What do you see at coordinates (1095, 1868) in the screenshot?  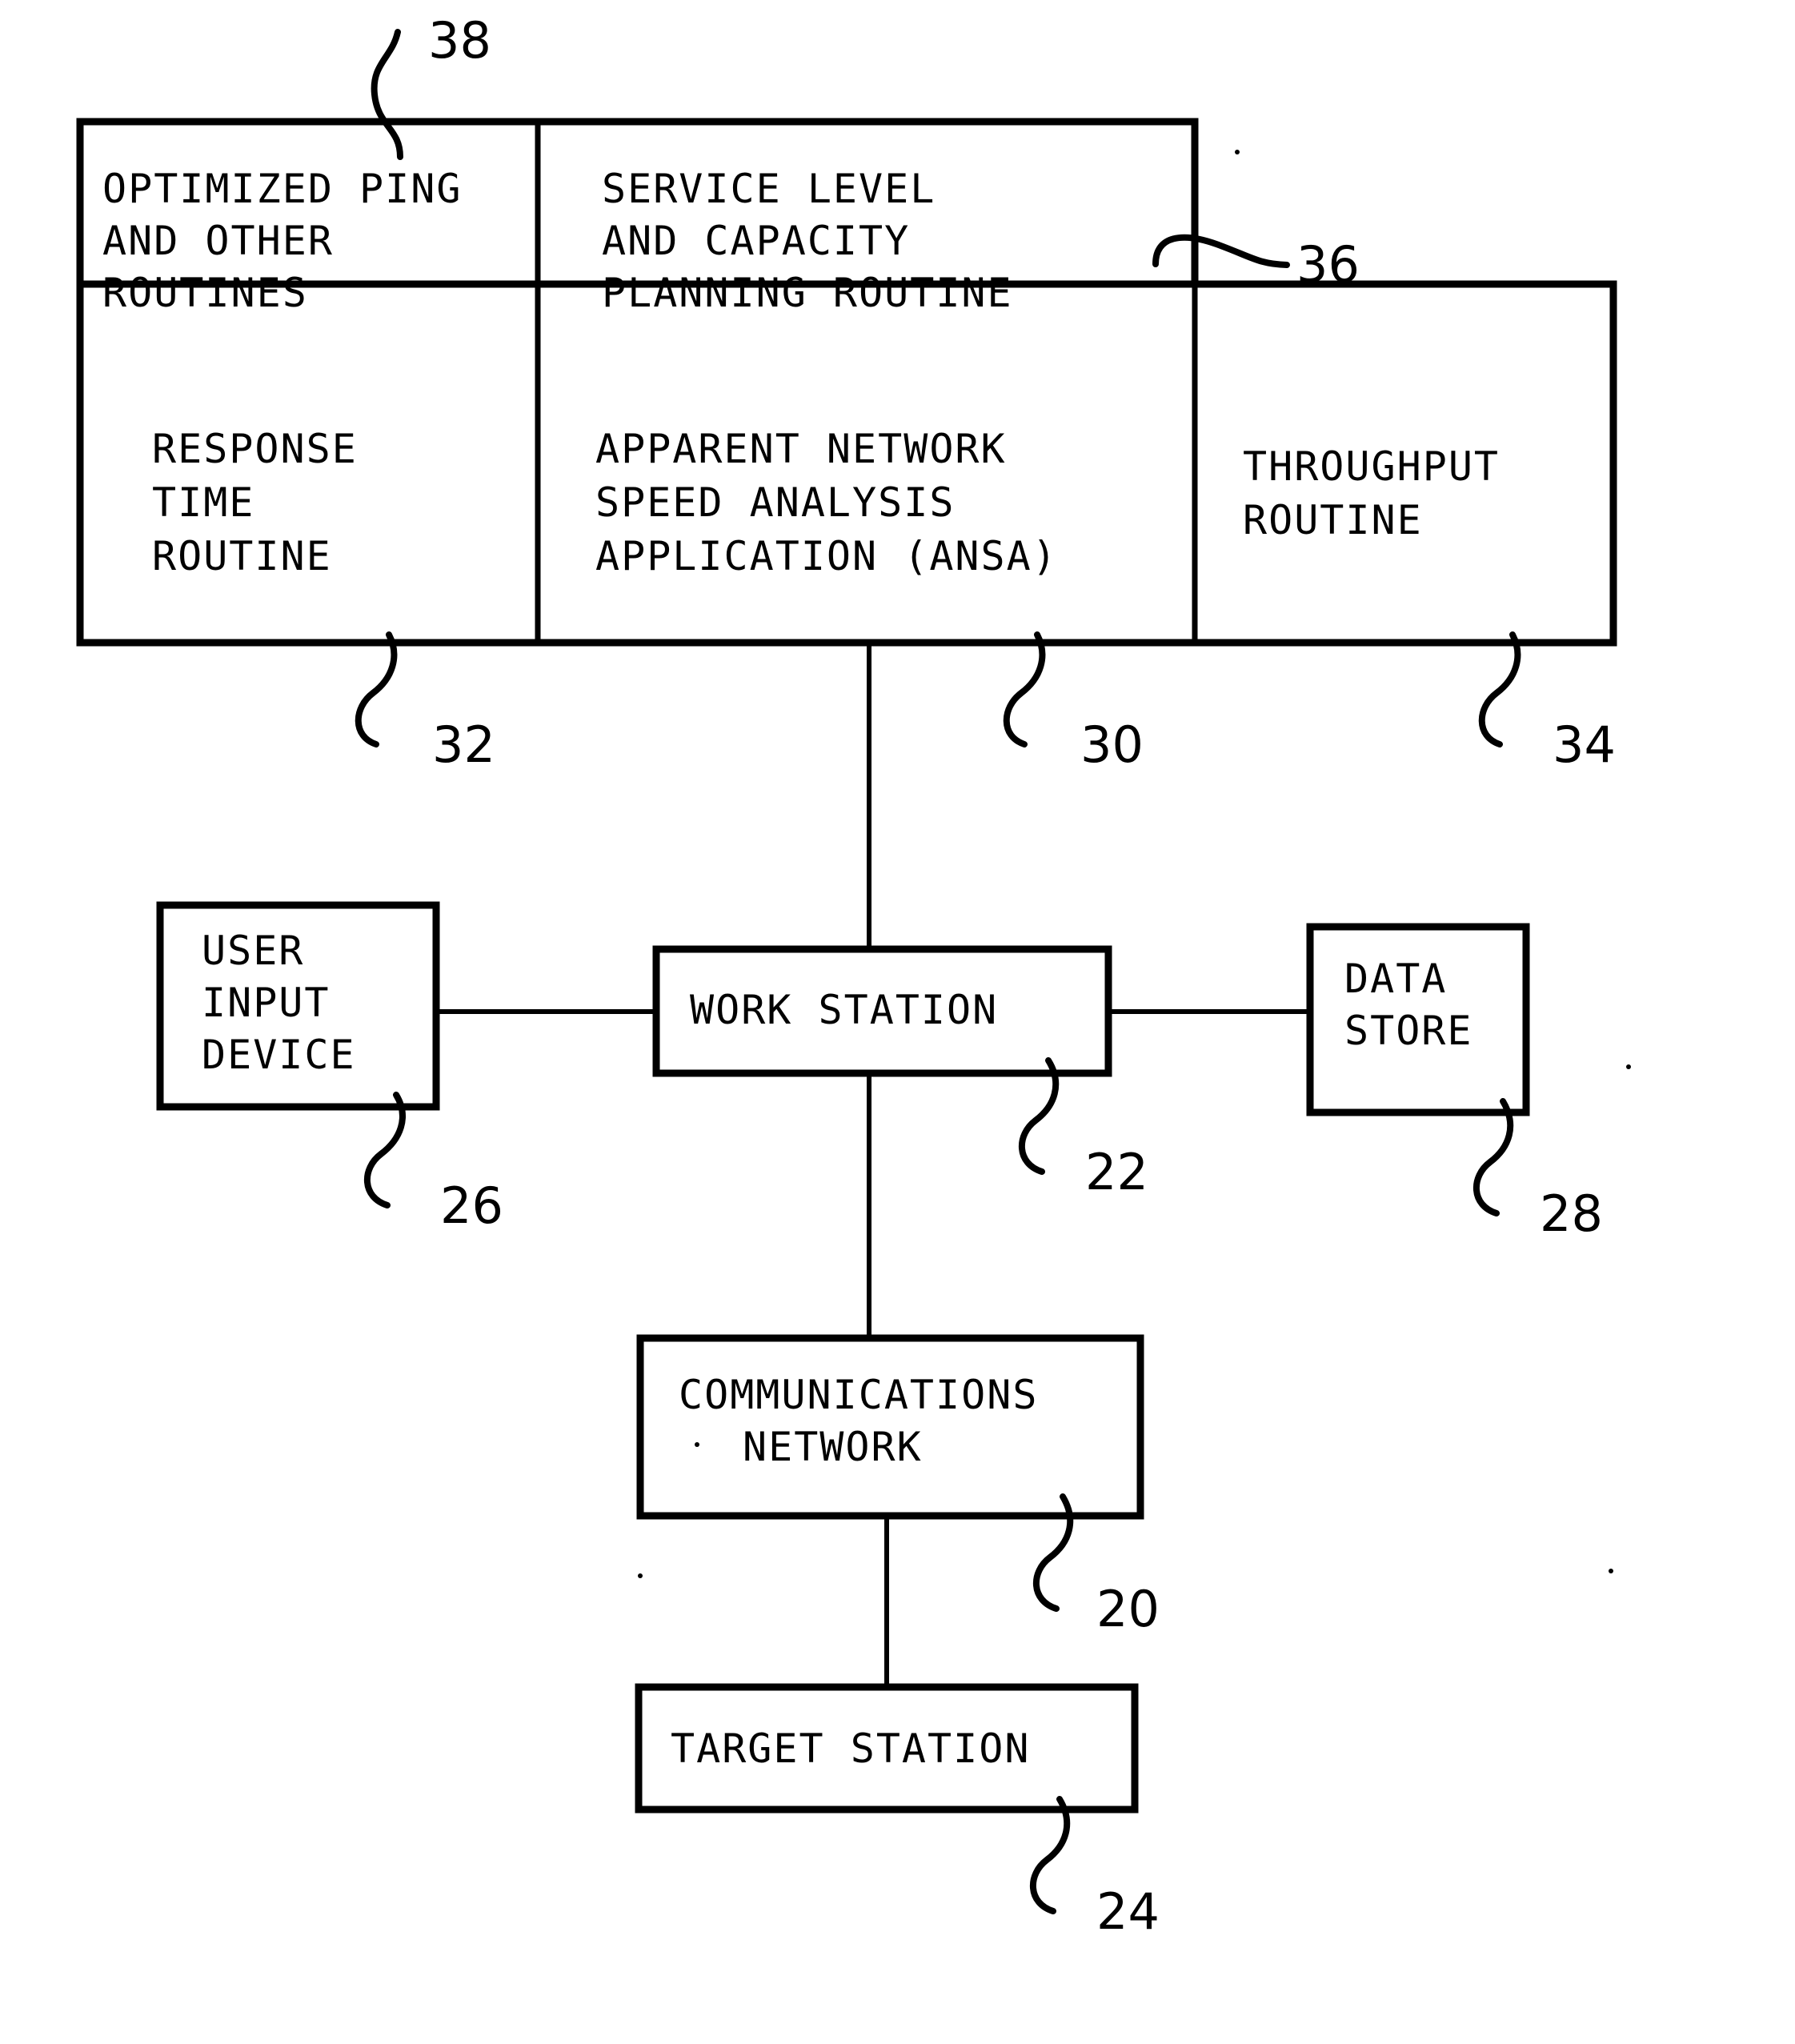 I see `reference-callout-24: 24` at bounding box center [1095, 1868].